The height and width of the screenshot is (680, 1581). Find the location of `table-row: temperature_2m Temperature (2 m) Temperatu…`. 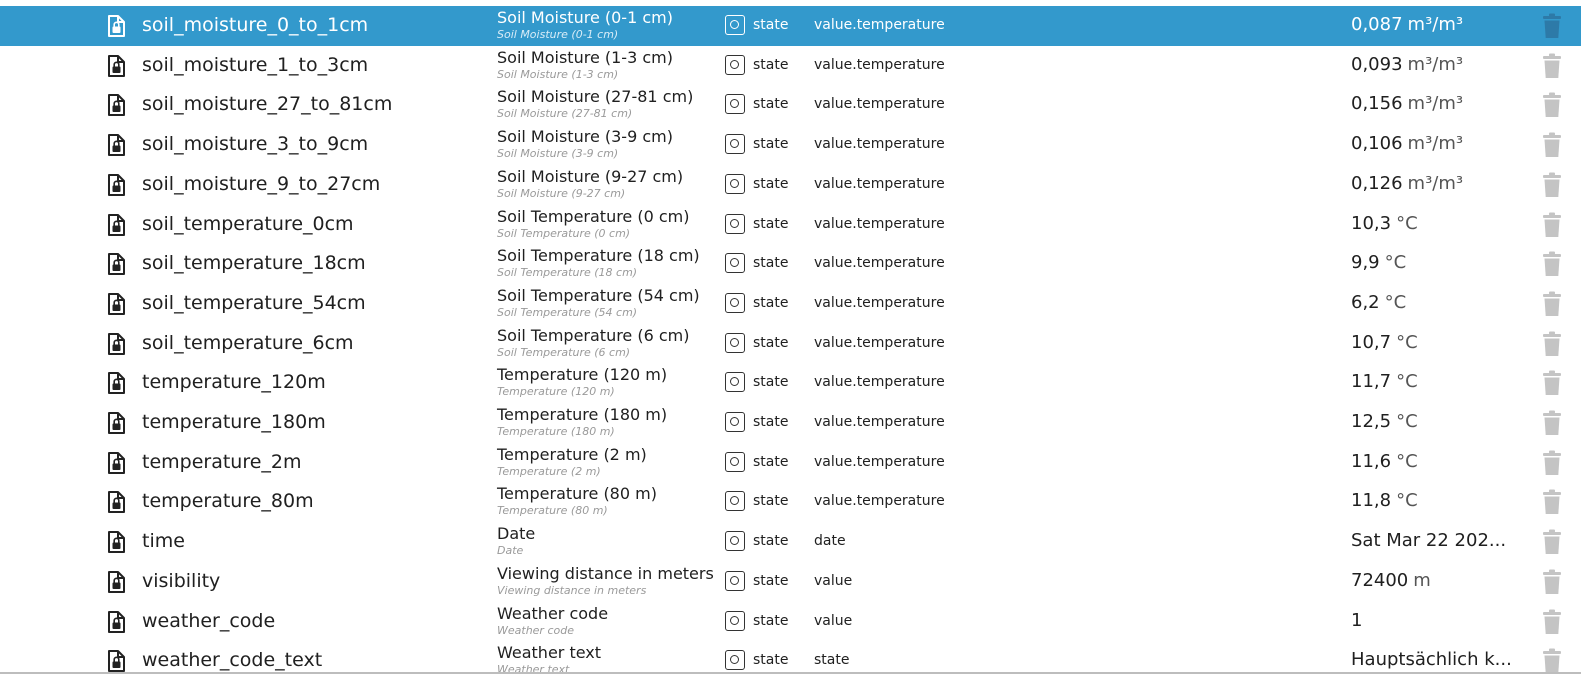

table-row: temperature_2m Temperature (2 m) Temperatu… is located at coordinates (790, 463).